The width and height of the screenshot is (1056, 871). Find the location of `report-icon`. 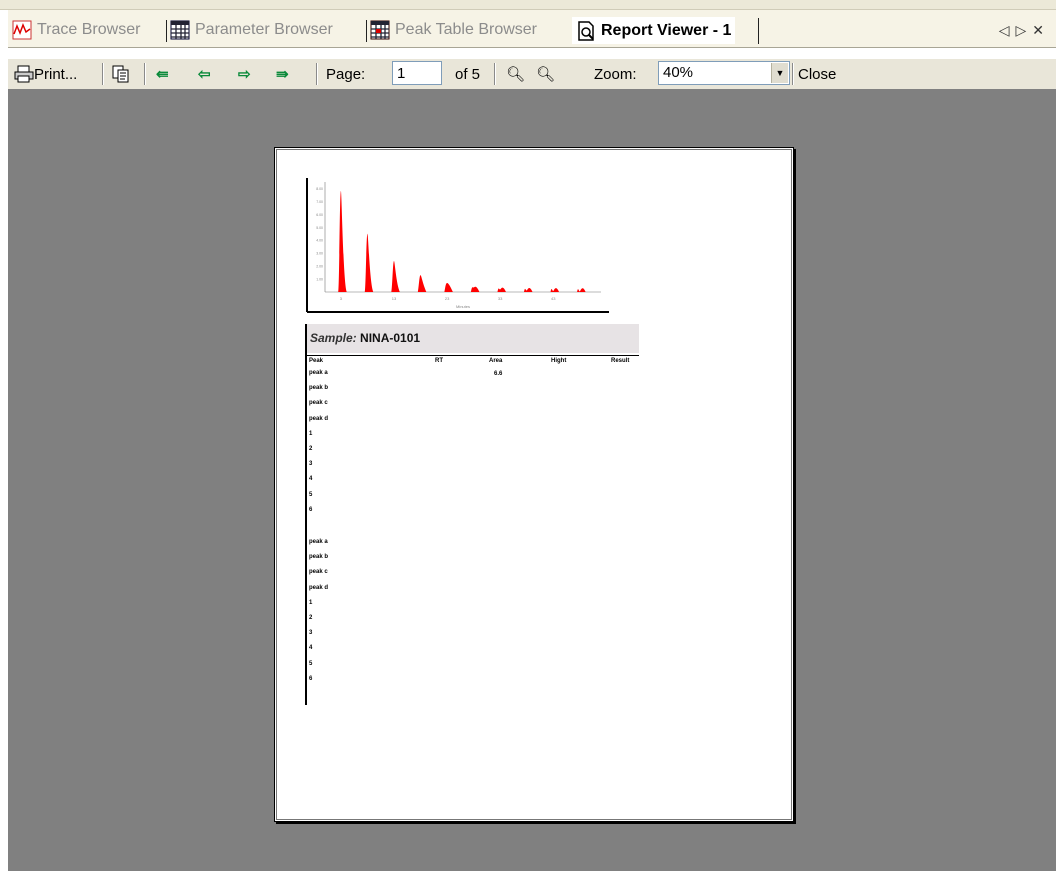

report-icon is located at coordinates (586, 30).